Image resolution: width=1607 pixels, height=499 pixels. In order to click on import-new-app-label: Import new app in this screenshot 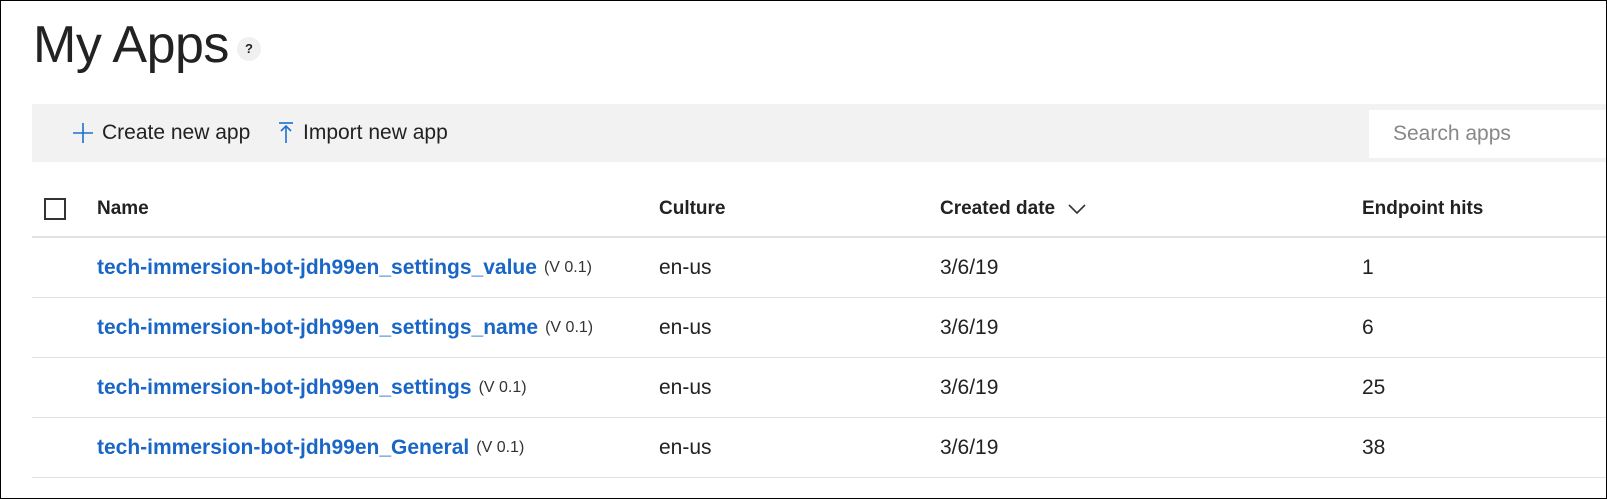, I will do `click(375, 132)`.